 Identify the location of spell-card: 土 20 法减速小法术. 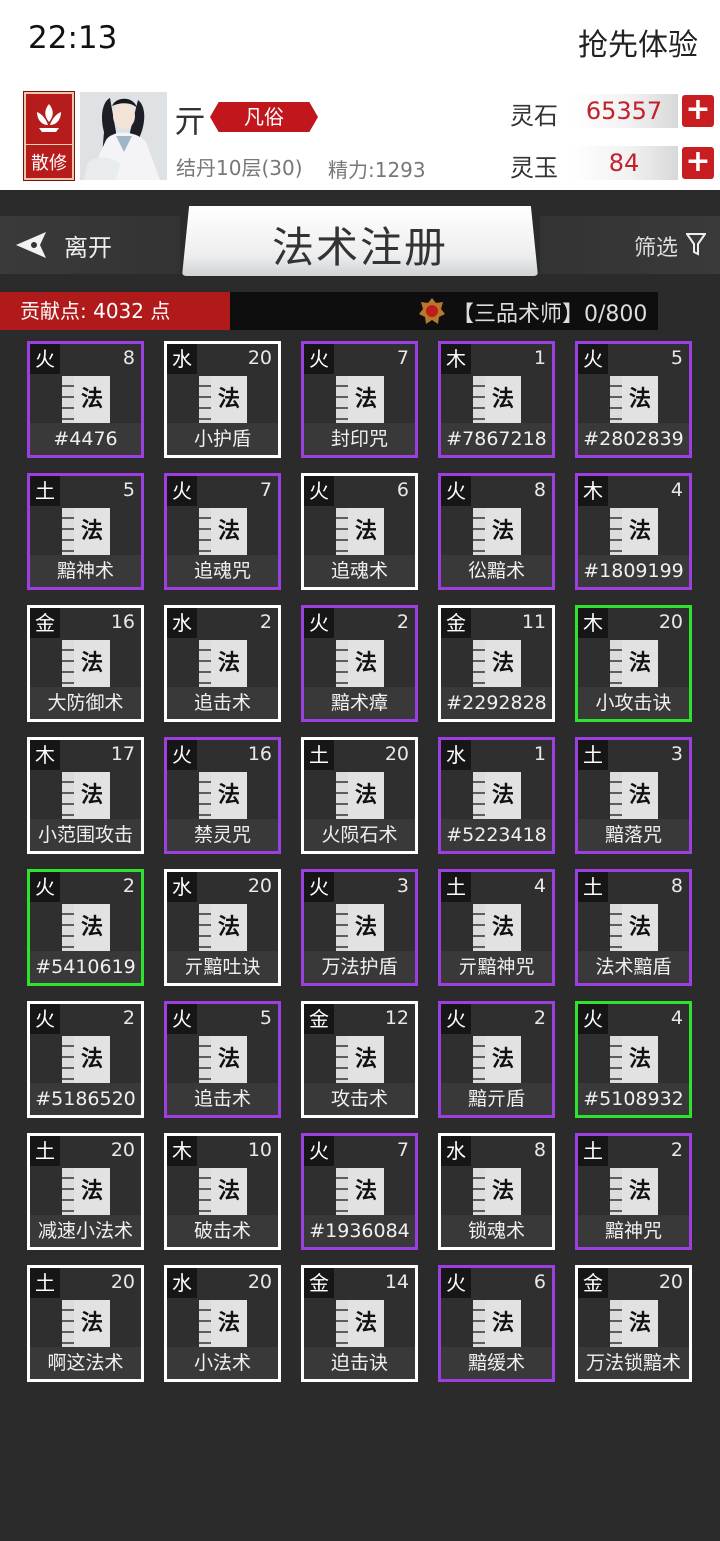
(85, 1191).